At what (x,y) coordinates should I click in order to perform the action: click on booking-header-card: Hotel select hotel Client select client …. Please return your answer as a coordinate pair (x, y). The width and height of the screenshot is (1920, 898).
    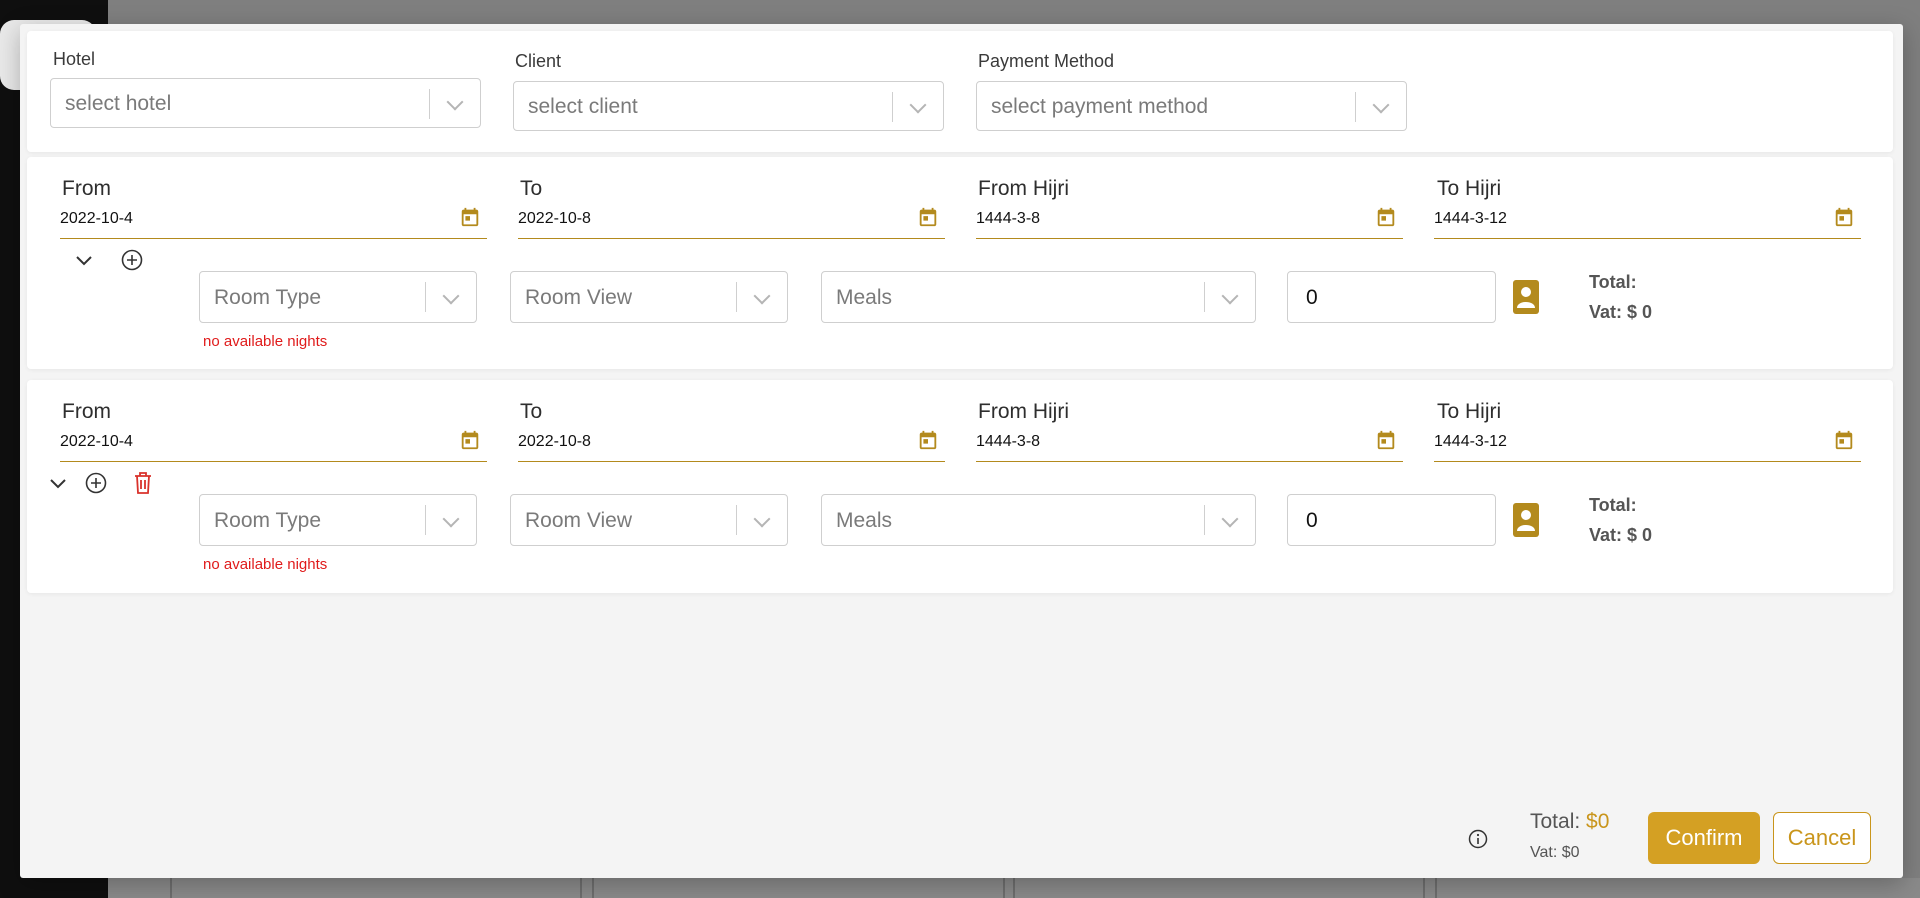
    Looking at the image, I should click on (960, 91).